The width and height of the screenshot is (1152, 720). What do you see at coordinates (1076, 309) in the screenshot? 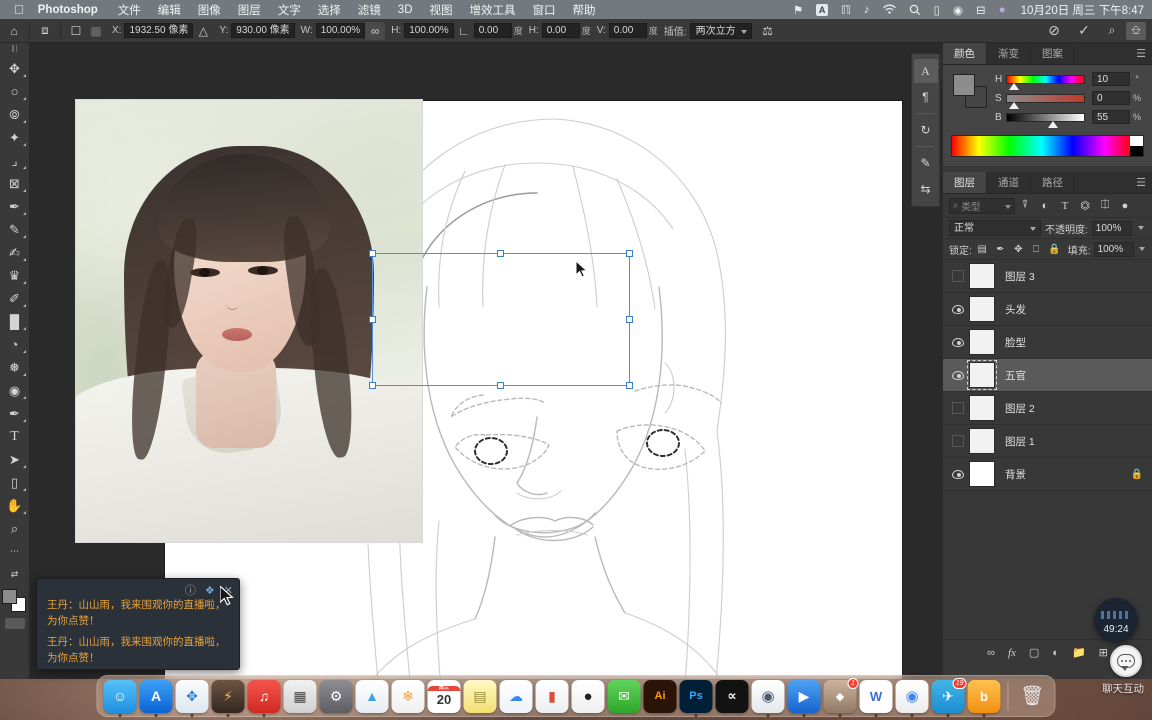
I see `layer-name-1: 头发` at bounding box center [1076, 309].